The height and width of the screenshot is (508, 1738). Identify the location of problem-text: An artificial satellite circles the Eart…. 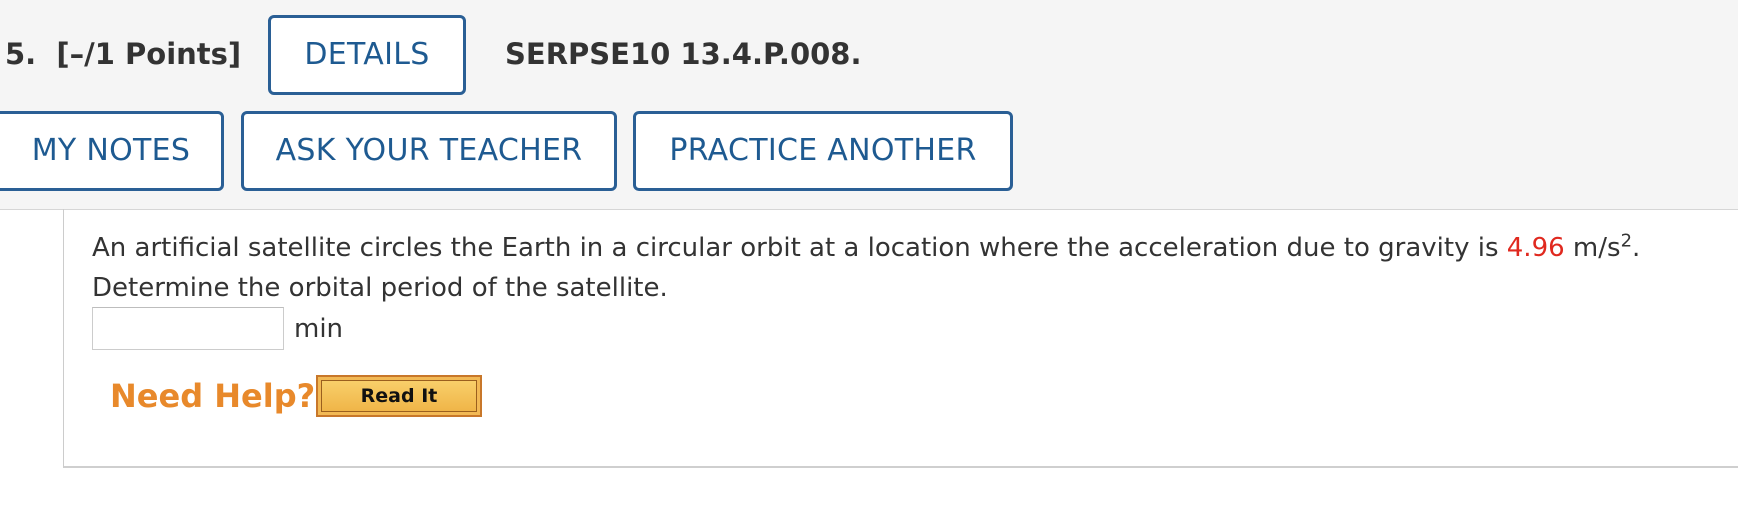
(902, 268).